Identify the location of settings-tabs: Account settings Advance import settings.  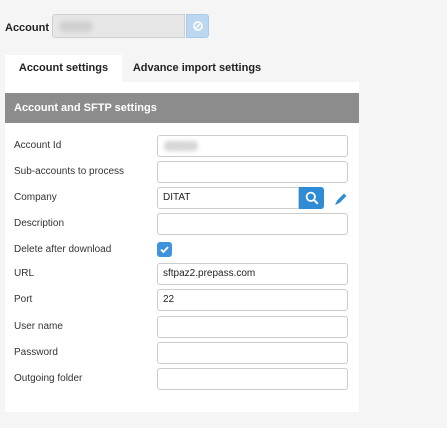
(226, 68).